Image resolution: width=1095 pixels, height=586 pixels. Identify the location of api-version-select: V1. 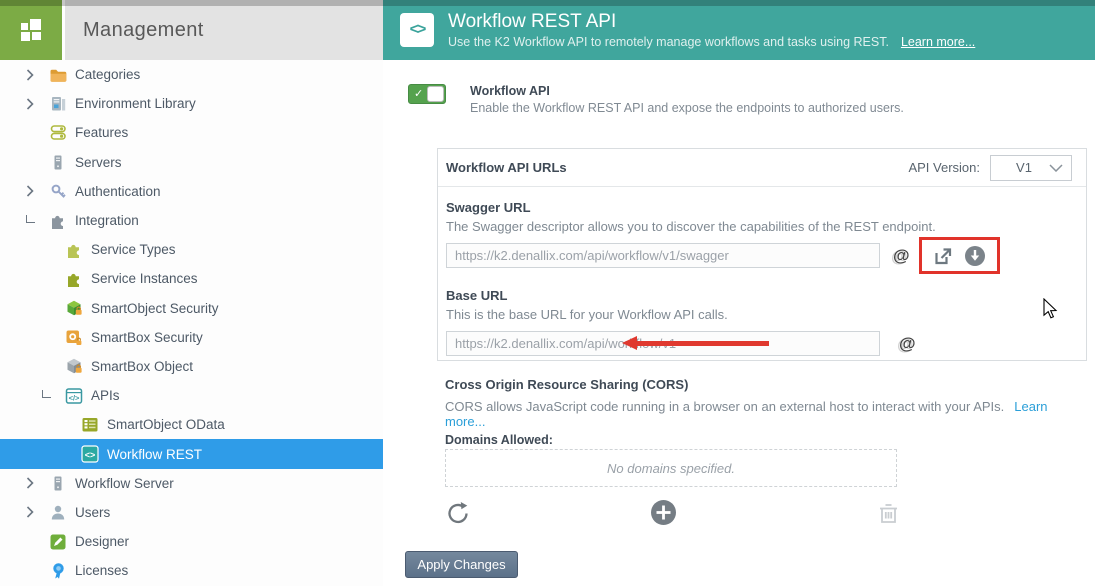
(1031, 167).